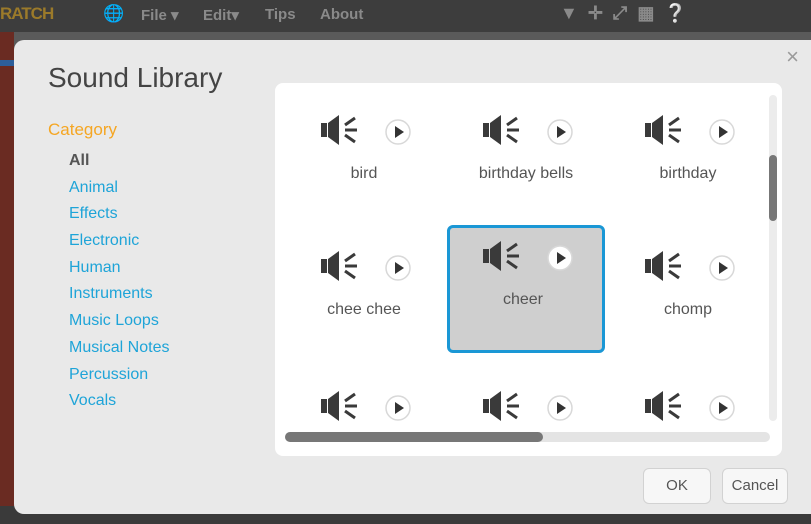 This screenshot has width=811, height=524. What do you see at coordinates (160, 15) in the screenshot?
I see `menu-file: File ▾` at bounding box center [160, 15].